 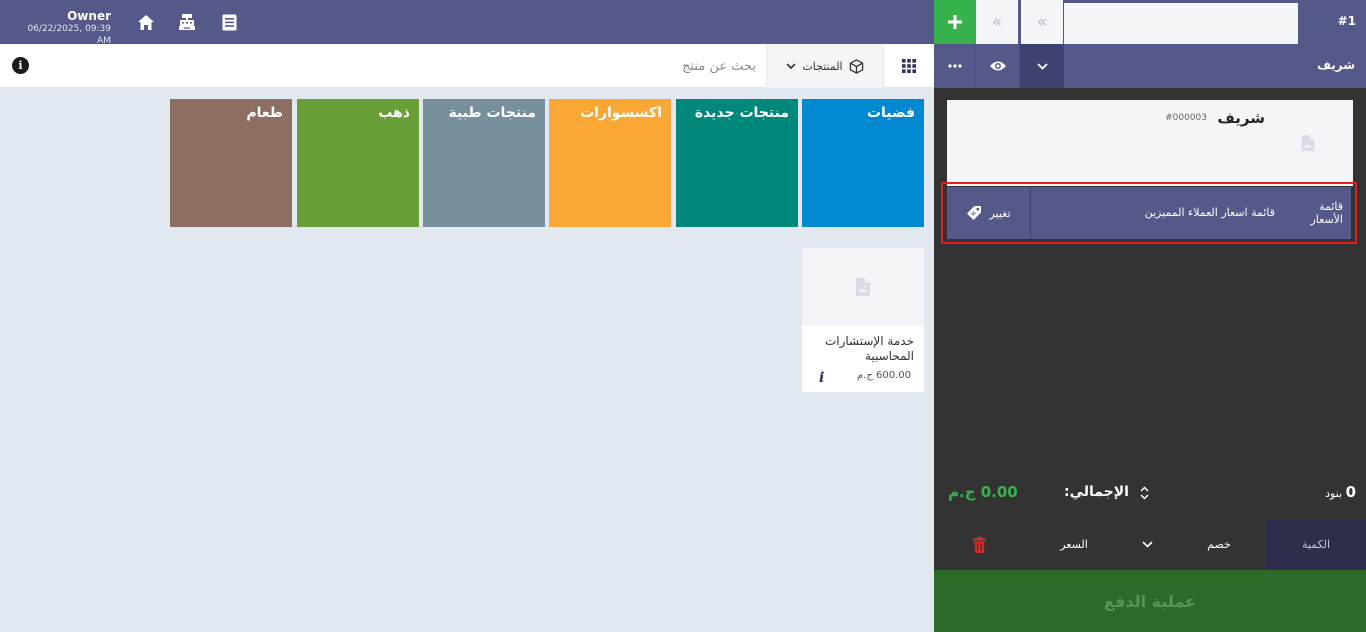 I want to click on grid-view-button, so click(x=909, y=66).